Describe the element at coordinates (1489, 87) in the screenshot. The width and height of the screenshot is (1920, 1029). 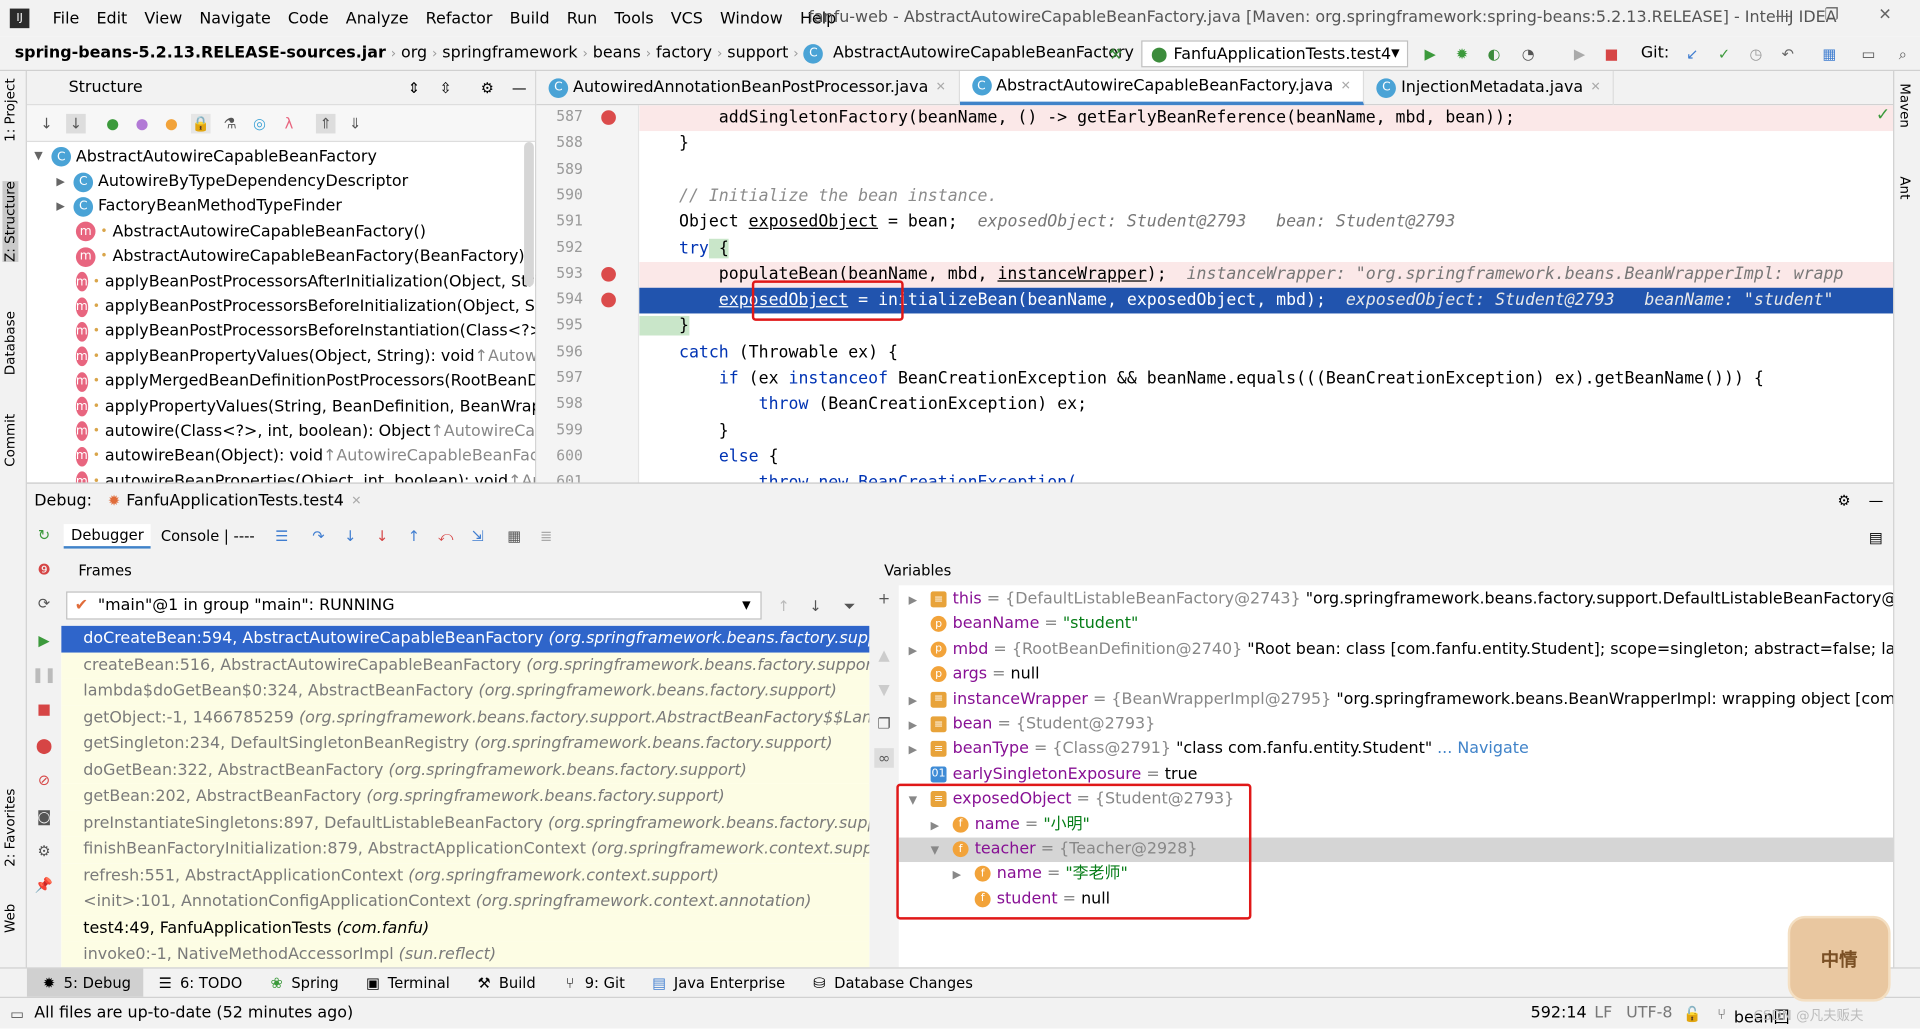
I see `tab-injection-metadata: C InjectionMetadata.java ✕` at that location.